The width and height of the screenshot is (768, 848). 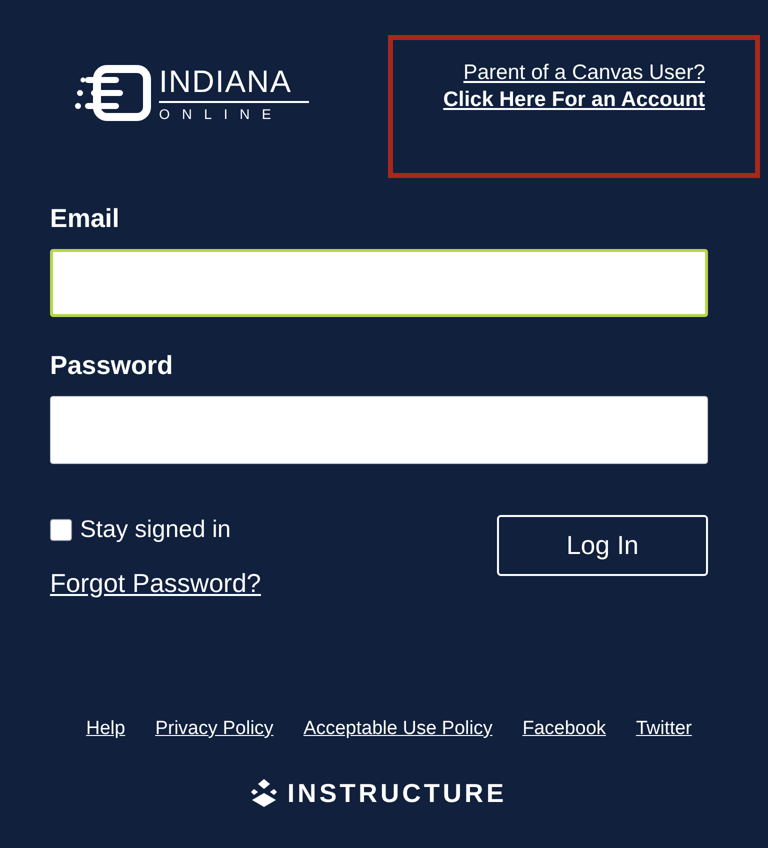 What do you see at coordinates (214, 729) in the screenshot?
I see `footer-link: Privacy Policy` at bounding box center [214, 729].